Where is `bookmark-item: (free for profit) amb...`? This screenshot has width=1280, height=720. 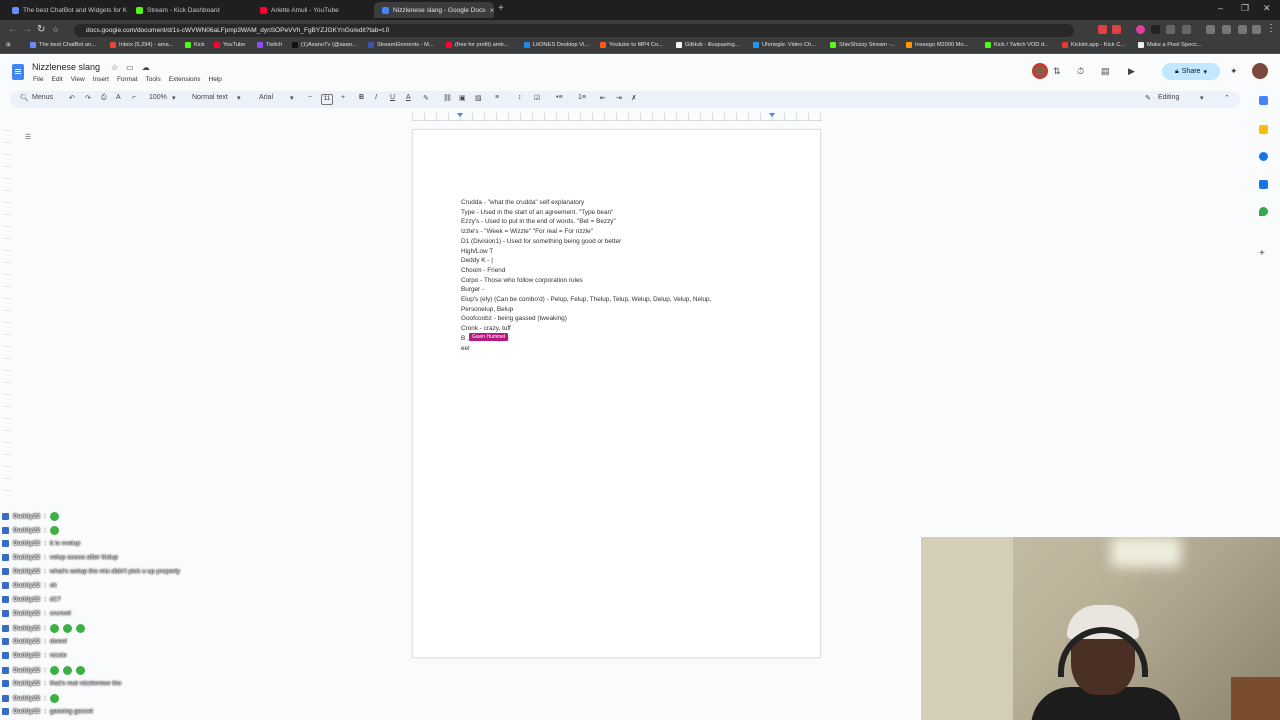
bookmark-item: (free for profit) amb... is located at coordinates (477, 45).